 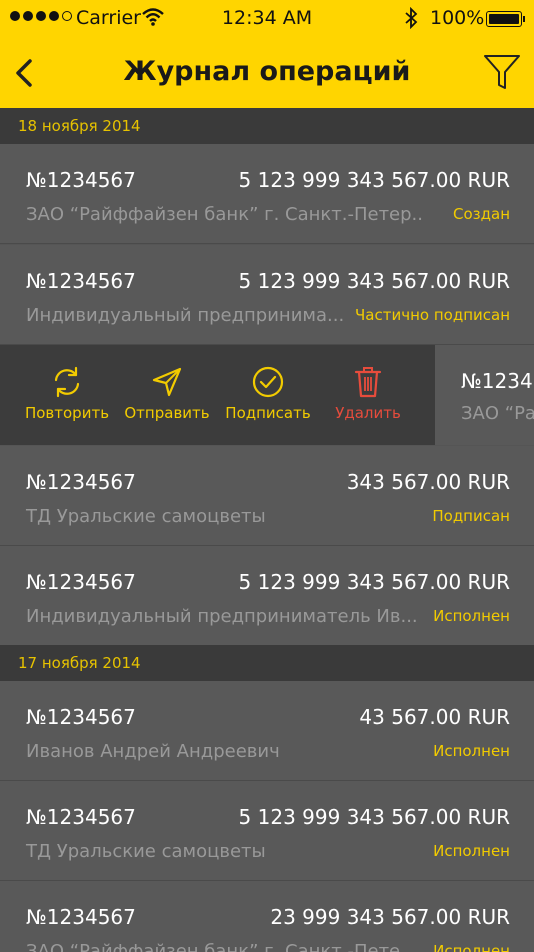 I want to click on operation-status: Частично подписан, so click(x=432, y=315).